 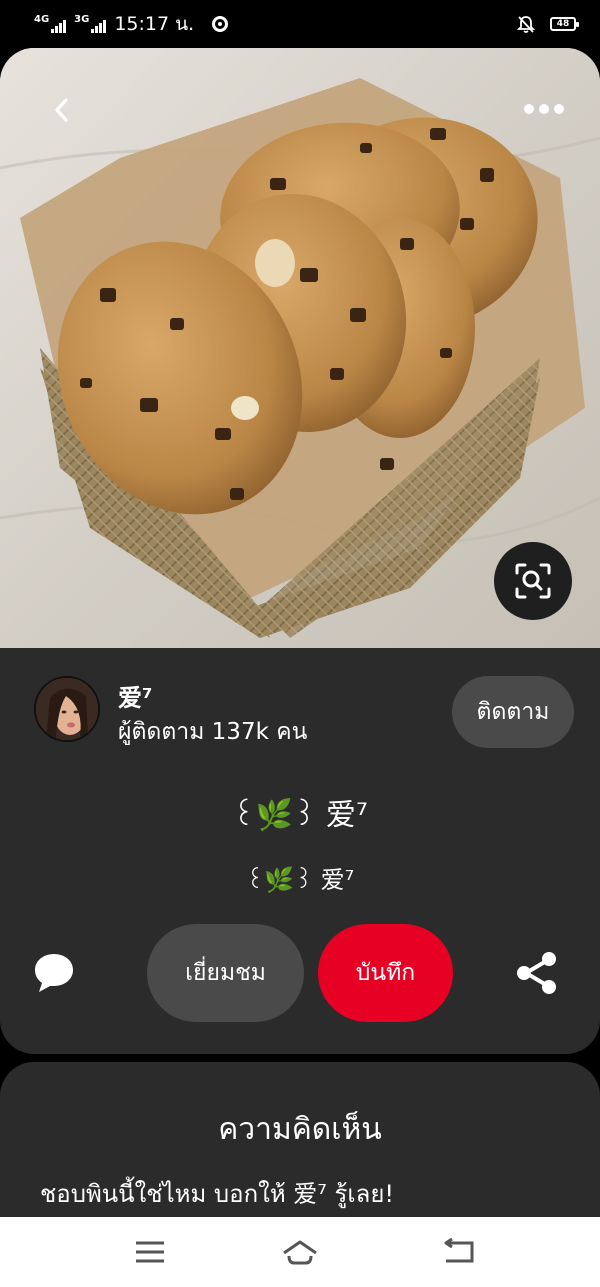 I want to click on clock: 15:17 น., so click(x=154, y=24).